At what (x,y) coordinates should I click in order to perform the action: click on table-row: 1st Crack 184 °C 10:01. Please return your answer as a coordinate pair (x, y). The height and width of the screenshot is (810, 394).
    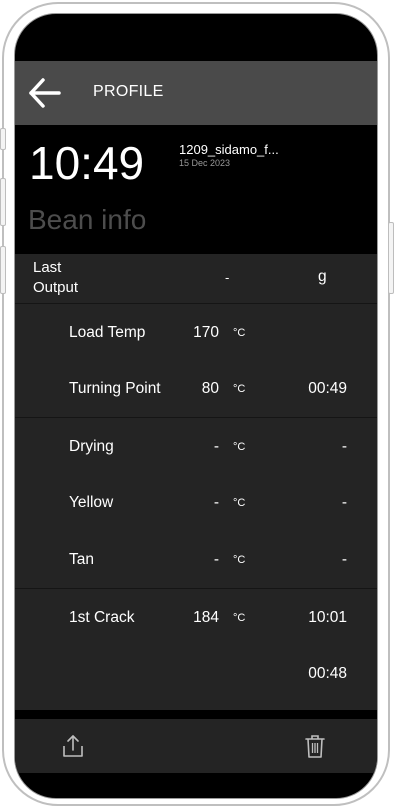
    Looking at the image, I should click on (196, 616).